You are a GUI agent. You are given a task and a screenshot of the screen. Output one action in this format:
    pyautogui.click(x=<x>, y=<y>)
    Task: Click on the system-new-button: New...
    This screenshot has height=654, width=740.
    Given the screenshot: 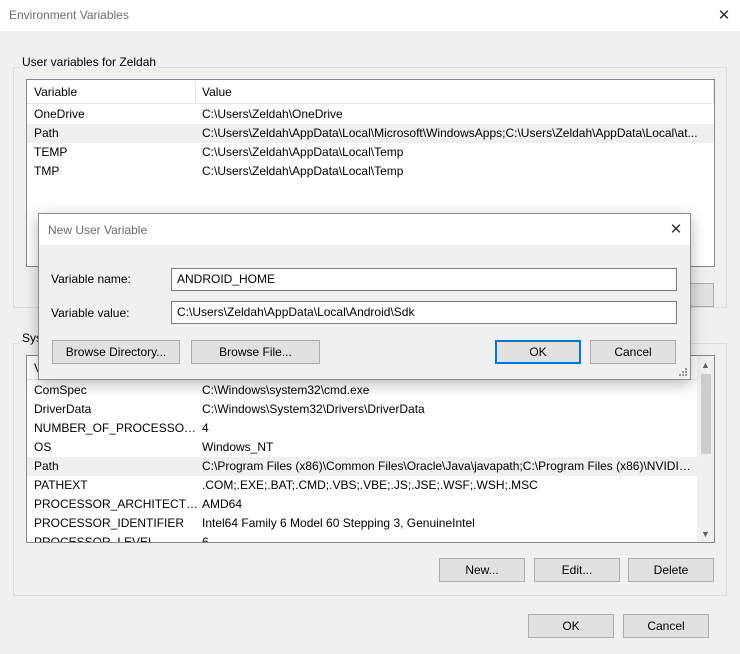 What is the action you would take?
    pyautogui.click(x=482, y=570)
    